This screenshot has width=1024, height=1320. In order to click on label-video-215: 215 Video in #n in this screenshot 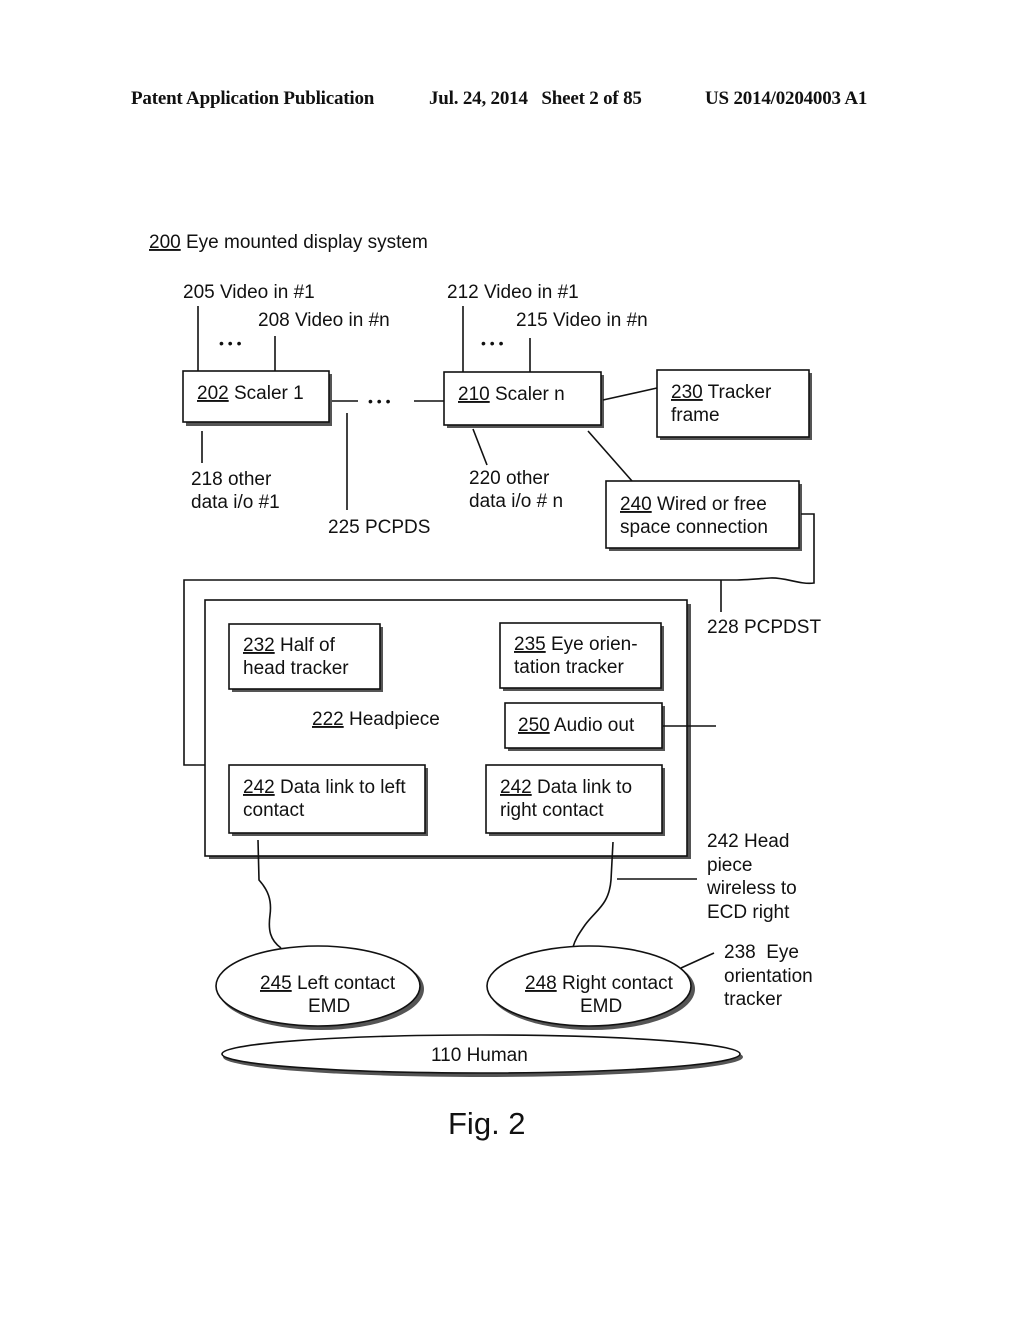, I will do `click(582, 320)`.